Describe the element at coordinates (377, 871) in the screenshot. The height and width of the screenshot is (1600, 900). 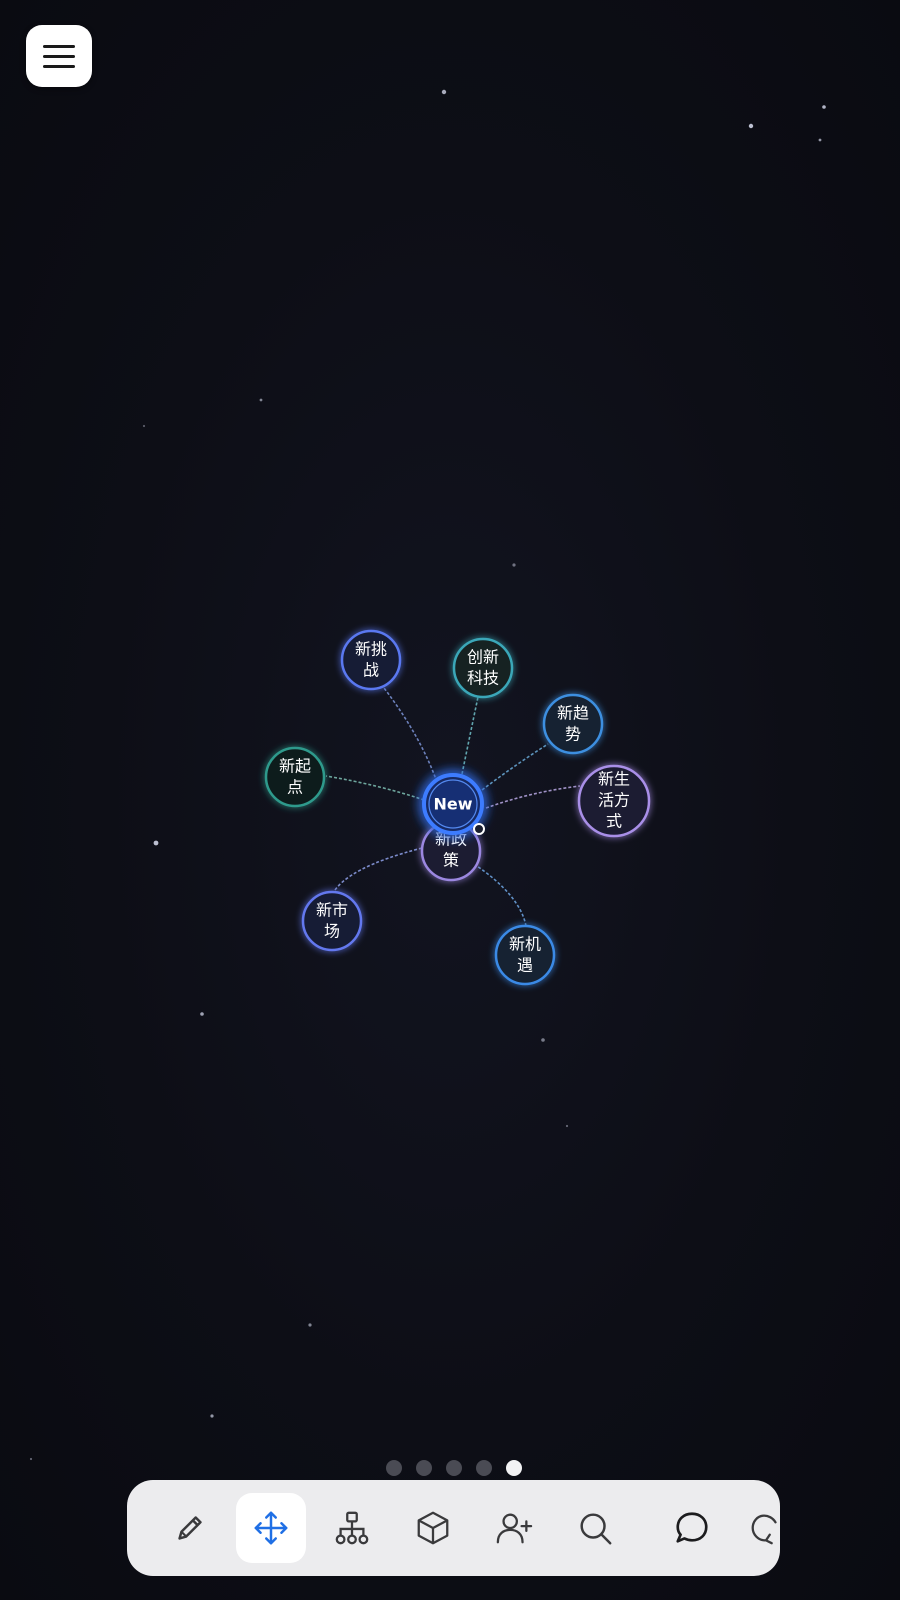
I see `connector-shichang` at that location.